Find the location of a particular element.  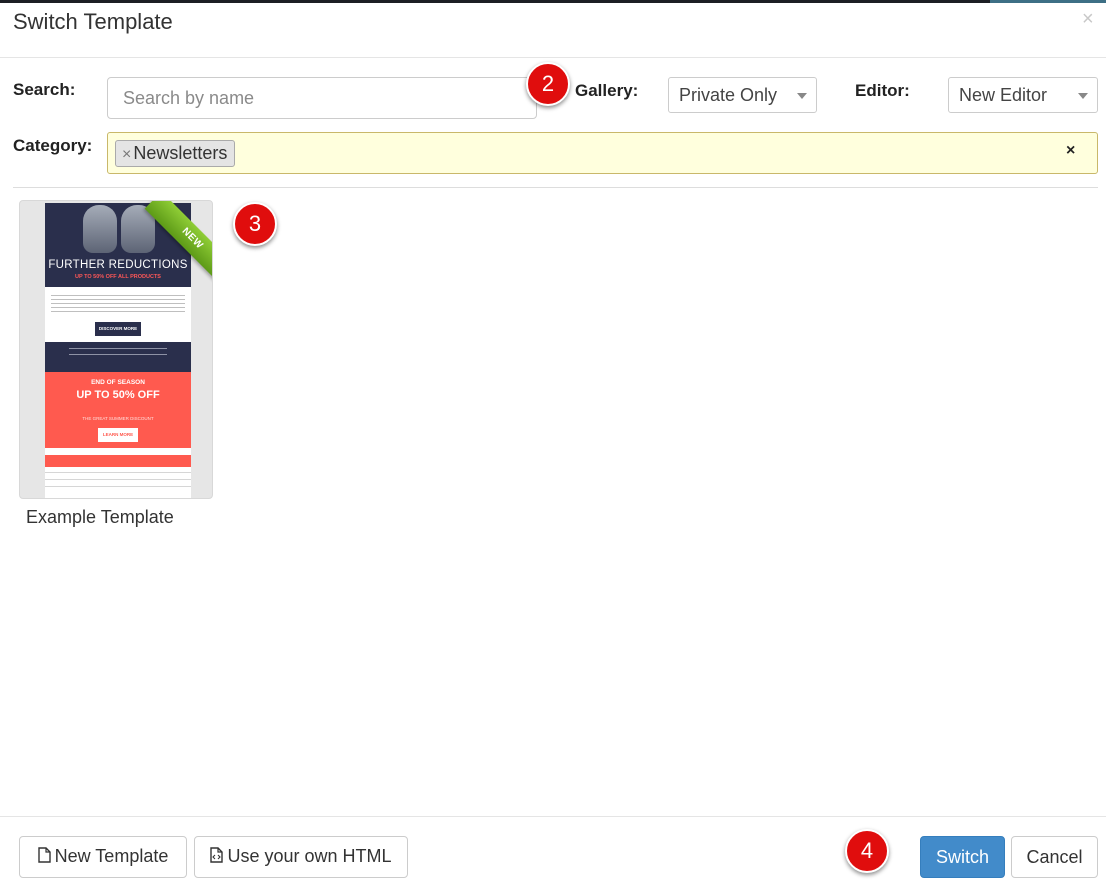

file-code-icon is located at coordinates (217, 857).